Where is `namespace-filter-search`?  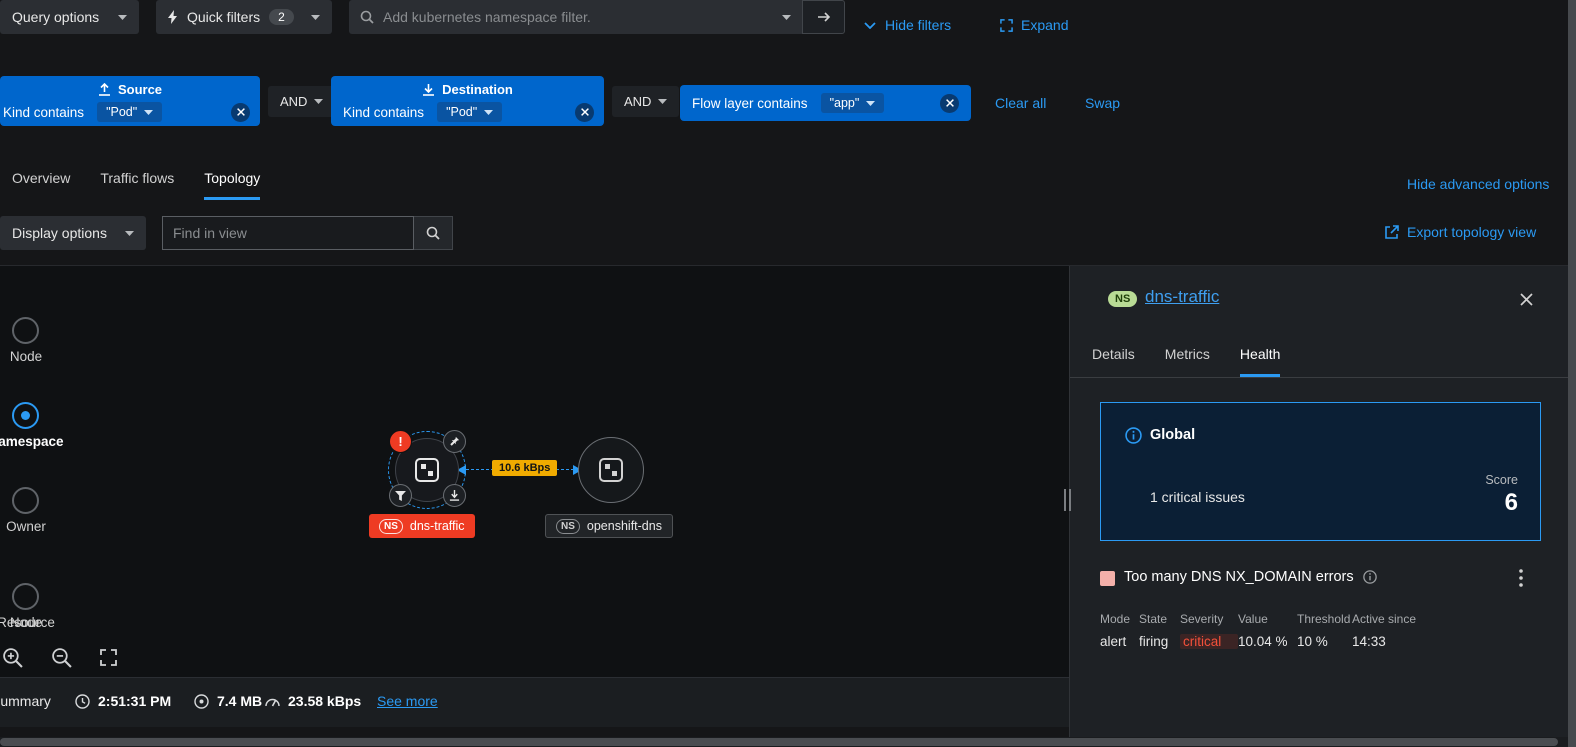
namespace-filter-search is located at coordinates (575, 17).